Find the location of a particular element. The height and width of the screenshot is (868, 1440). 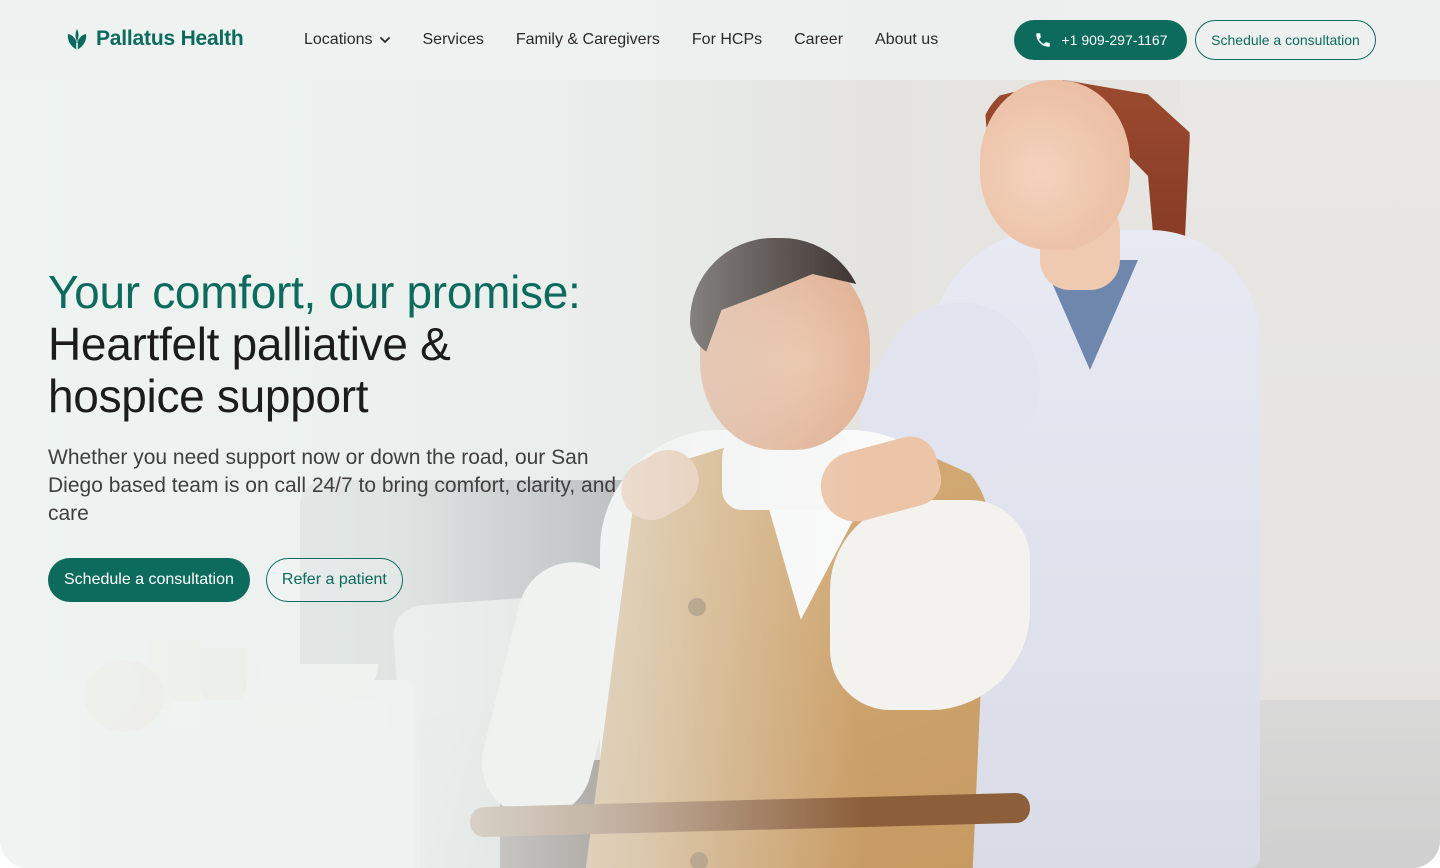

nav-about-us: About us is located at coordinates (906, 40).